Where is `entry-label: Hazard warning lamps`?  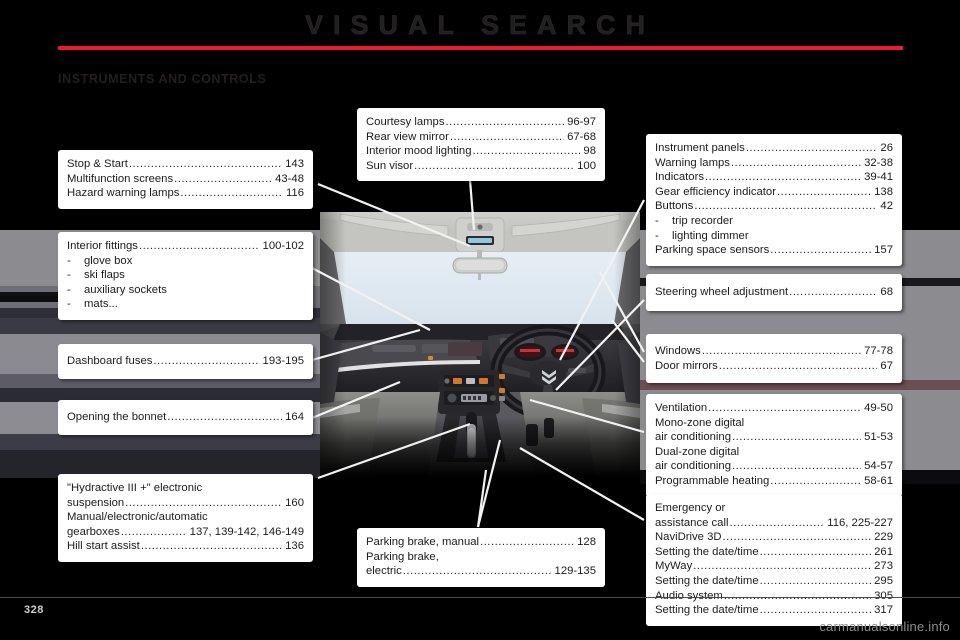
entry-label: Hazard warning lamps is located at coordinates (123, 193).